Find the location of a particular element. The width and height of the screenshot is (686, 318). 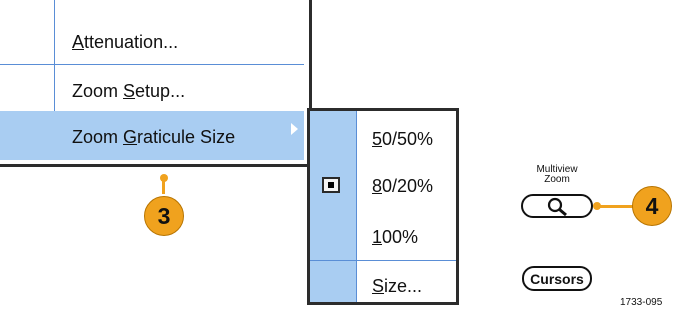

multiview-zoom-button is located at coordinates (557, 206).